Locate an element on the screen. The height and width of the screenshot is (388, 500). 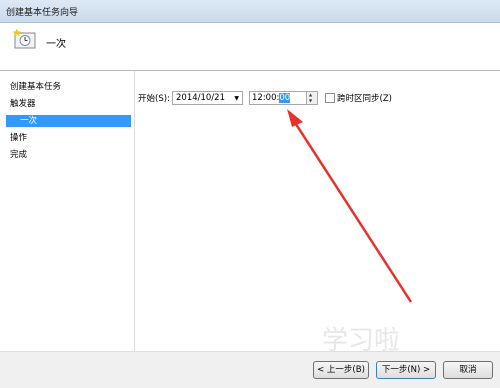
start-label: 开始(S): is located at coordinates (154, 99).